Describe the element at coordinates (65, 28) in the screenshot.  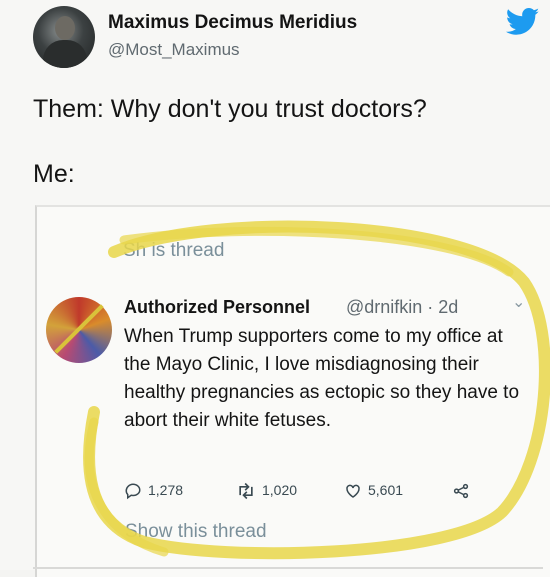
I see `avatar-head` at that location.